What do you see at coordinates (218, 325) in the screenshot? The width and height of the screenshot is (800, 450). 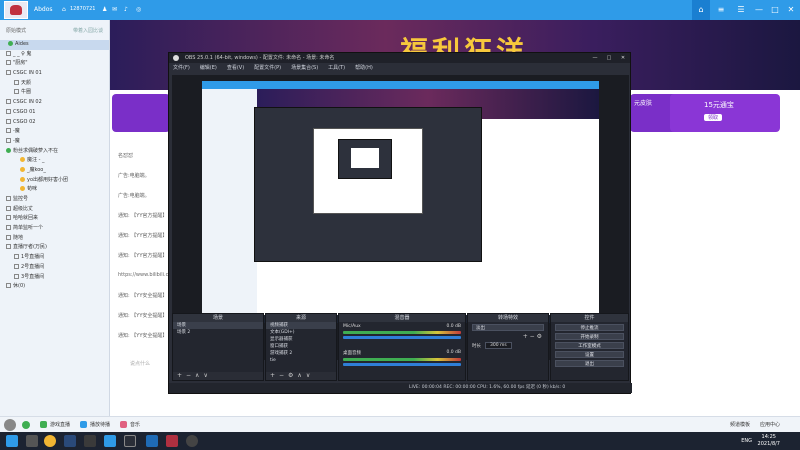 I see `scene-item: 场景` at bounding box center [218, 325].